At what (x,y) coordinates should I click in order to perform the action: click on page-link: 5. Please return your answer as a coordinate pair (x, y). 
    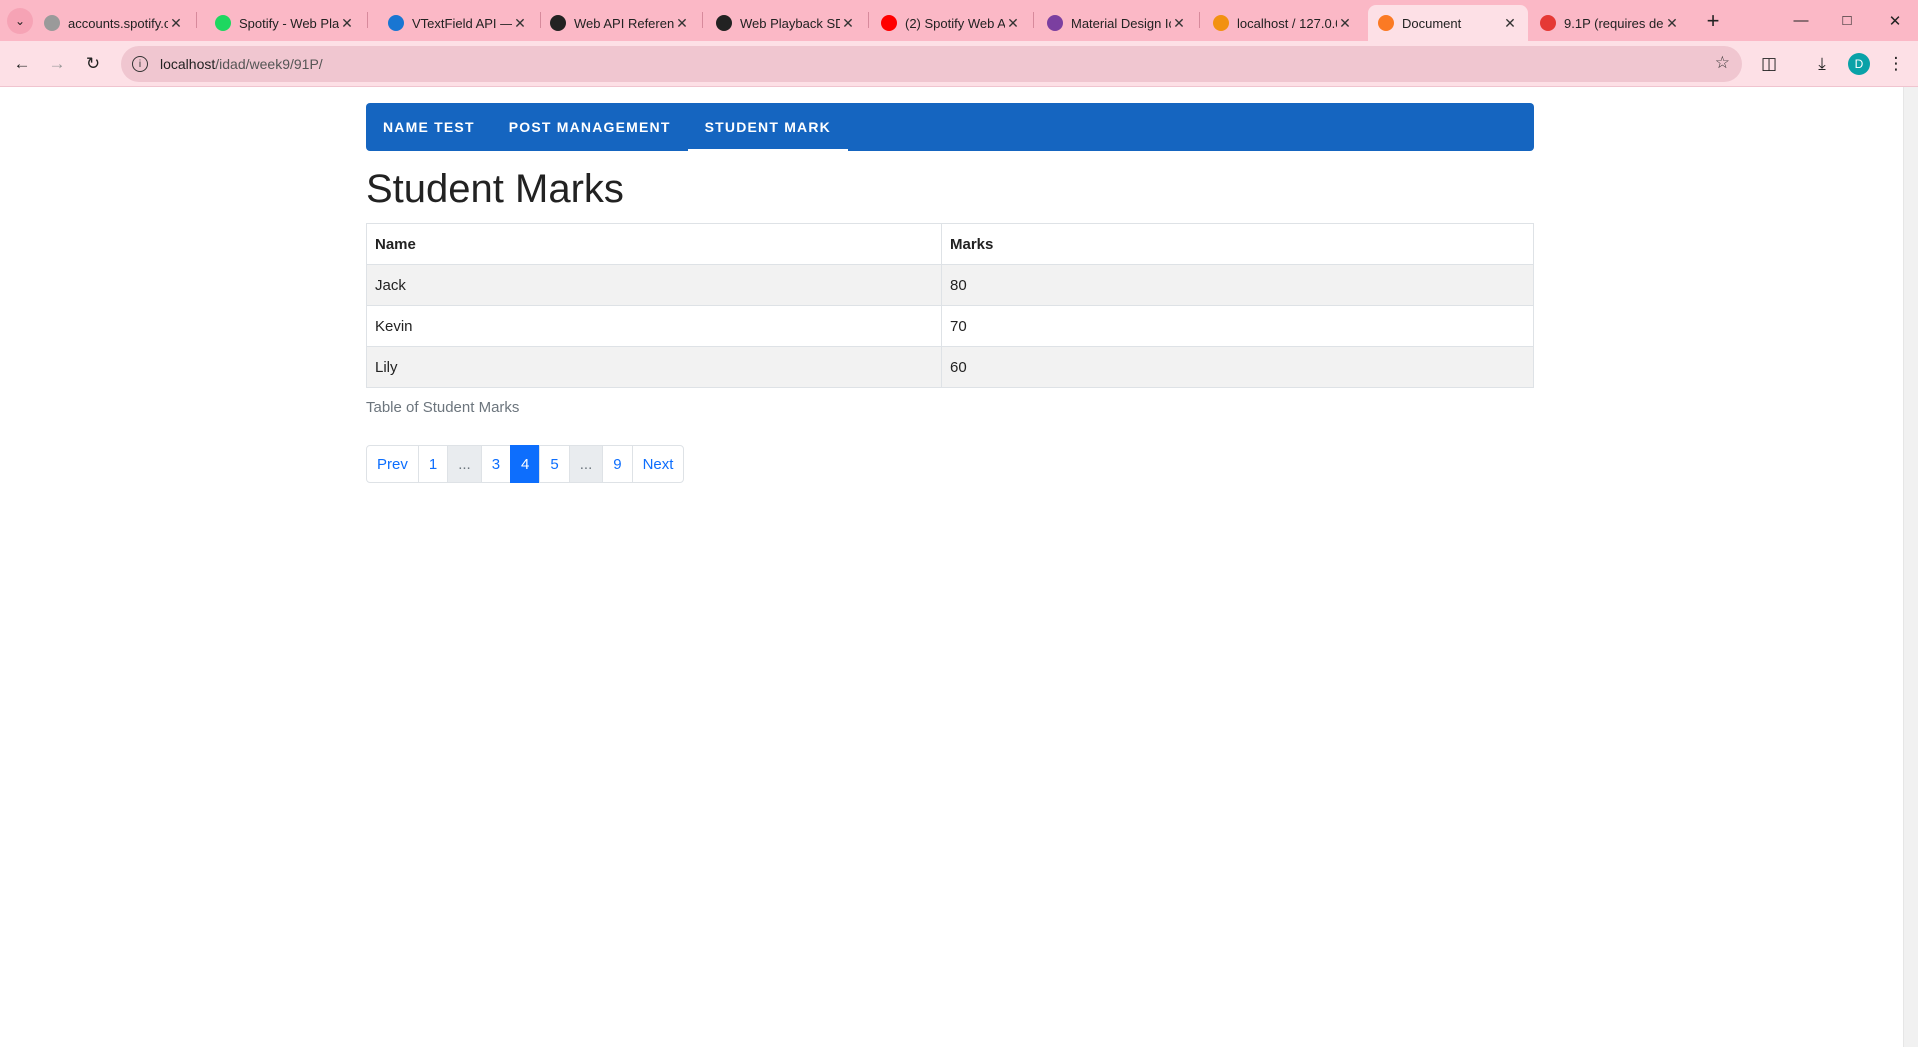
    Looking at the image, I should click on (554, 464).